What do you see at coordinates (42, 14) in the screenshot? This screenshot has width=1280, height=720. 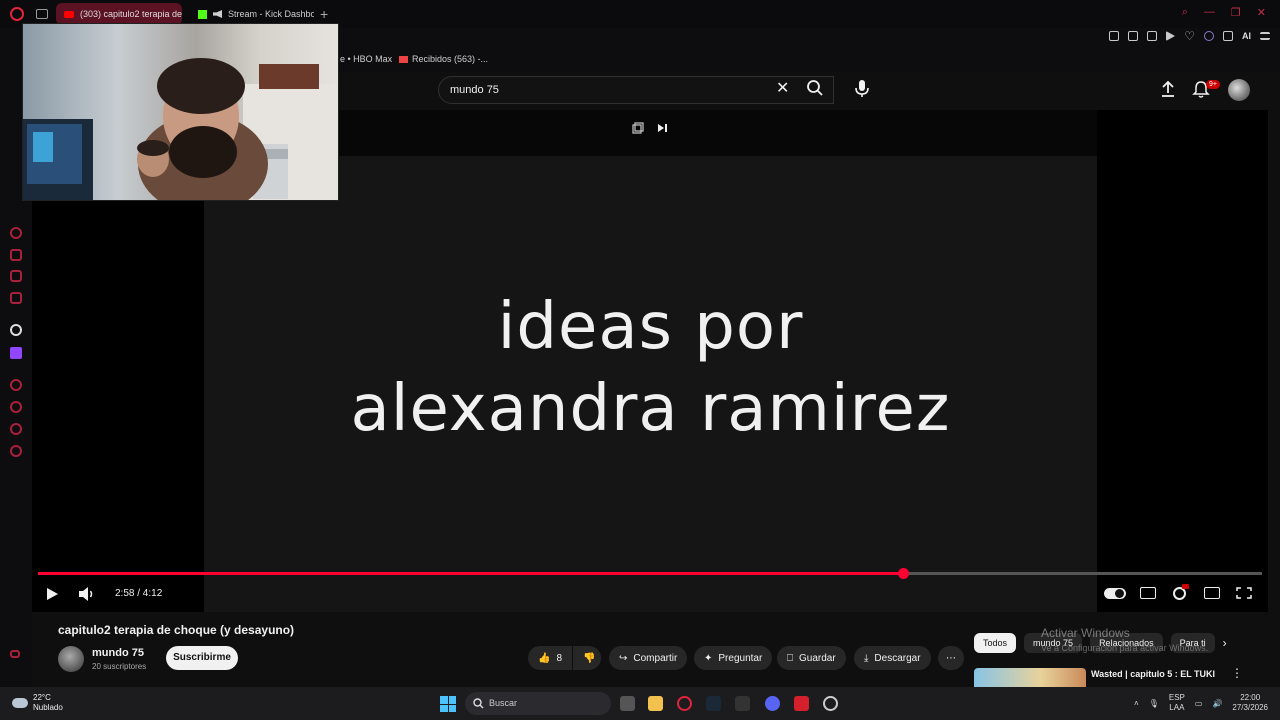 I see `workspaces-icon` at bounding box center [42, 14].